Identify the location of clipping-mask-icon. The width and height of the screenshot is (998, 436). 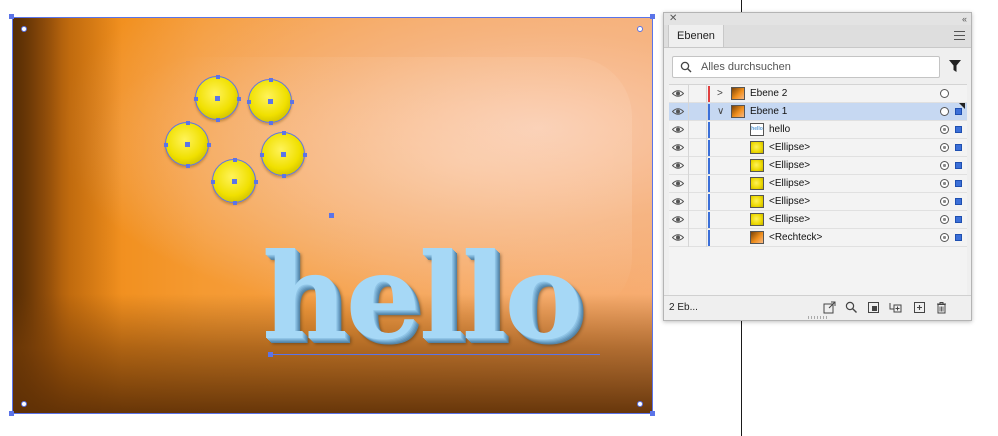
(873, 307).